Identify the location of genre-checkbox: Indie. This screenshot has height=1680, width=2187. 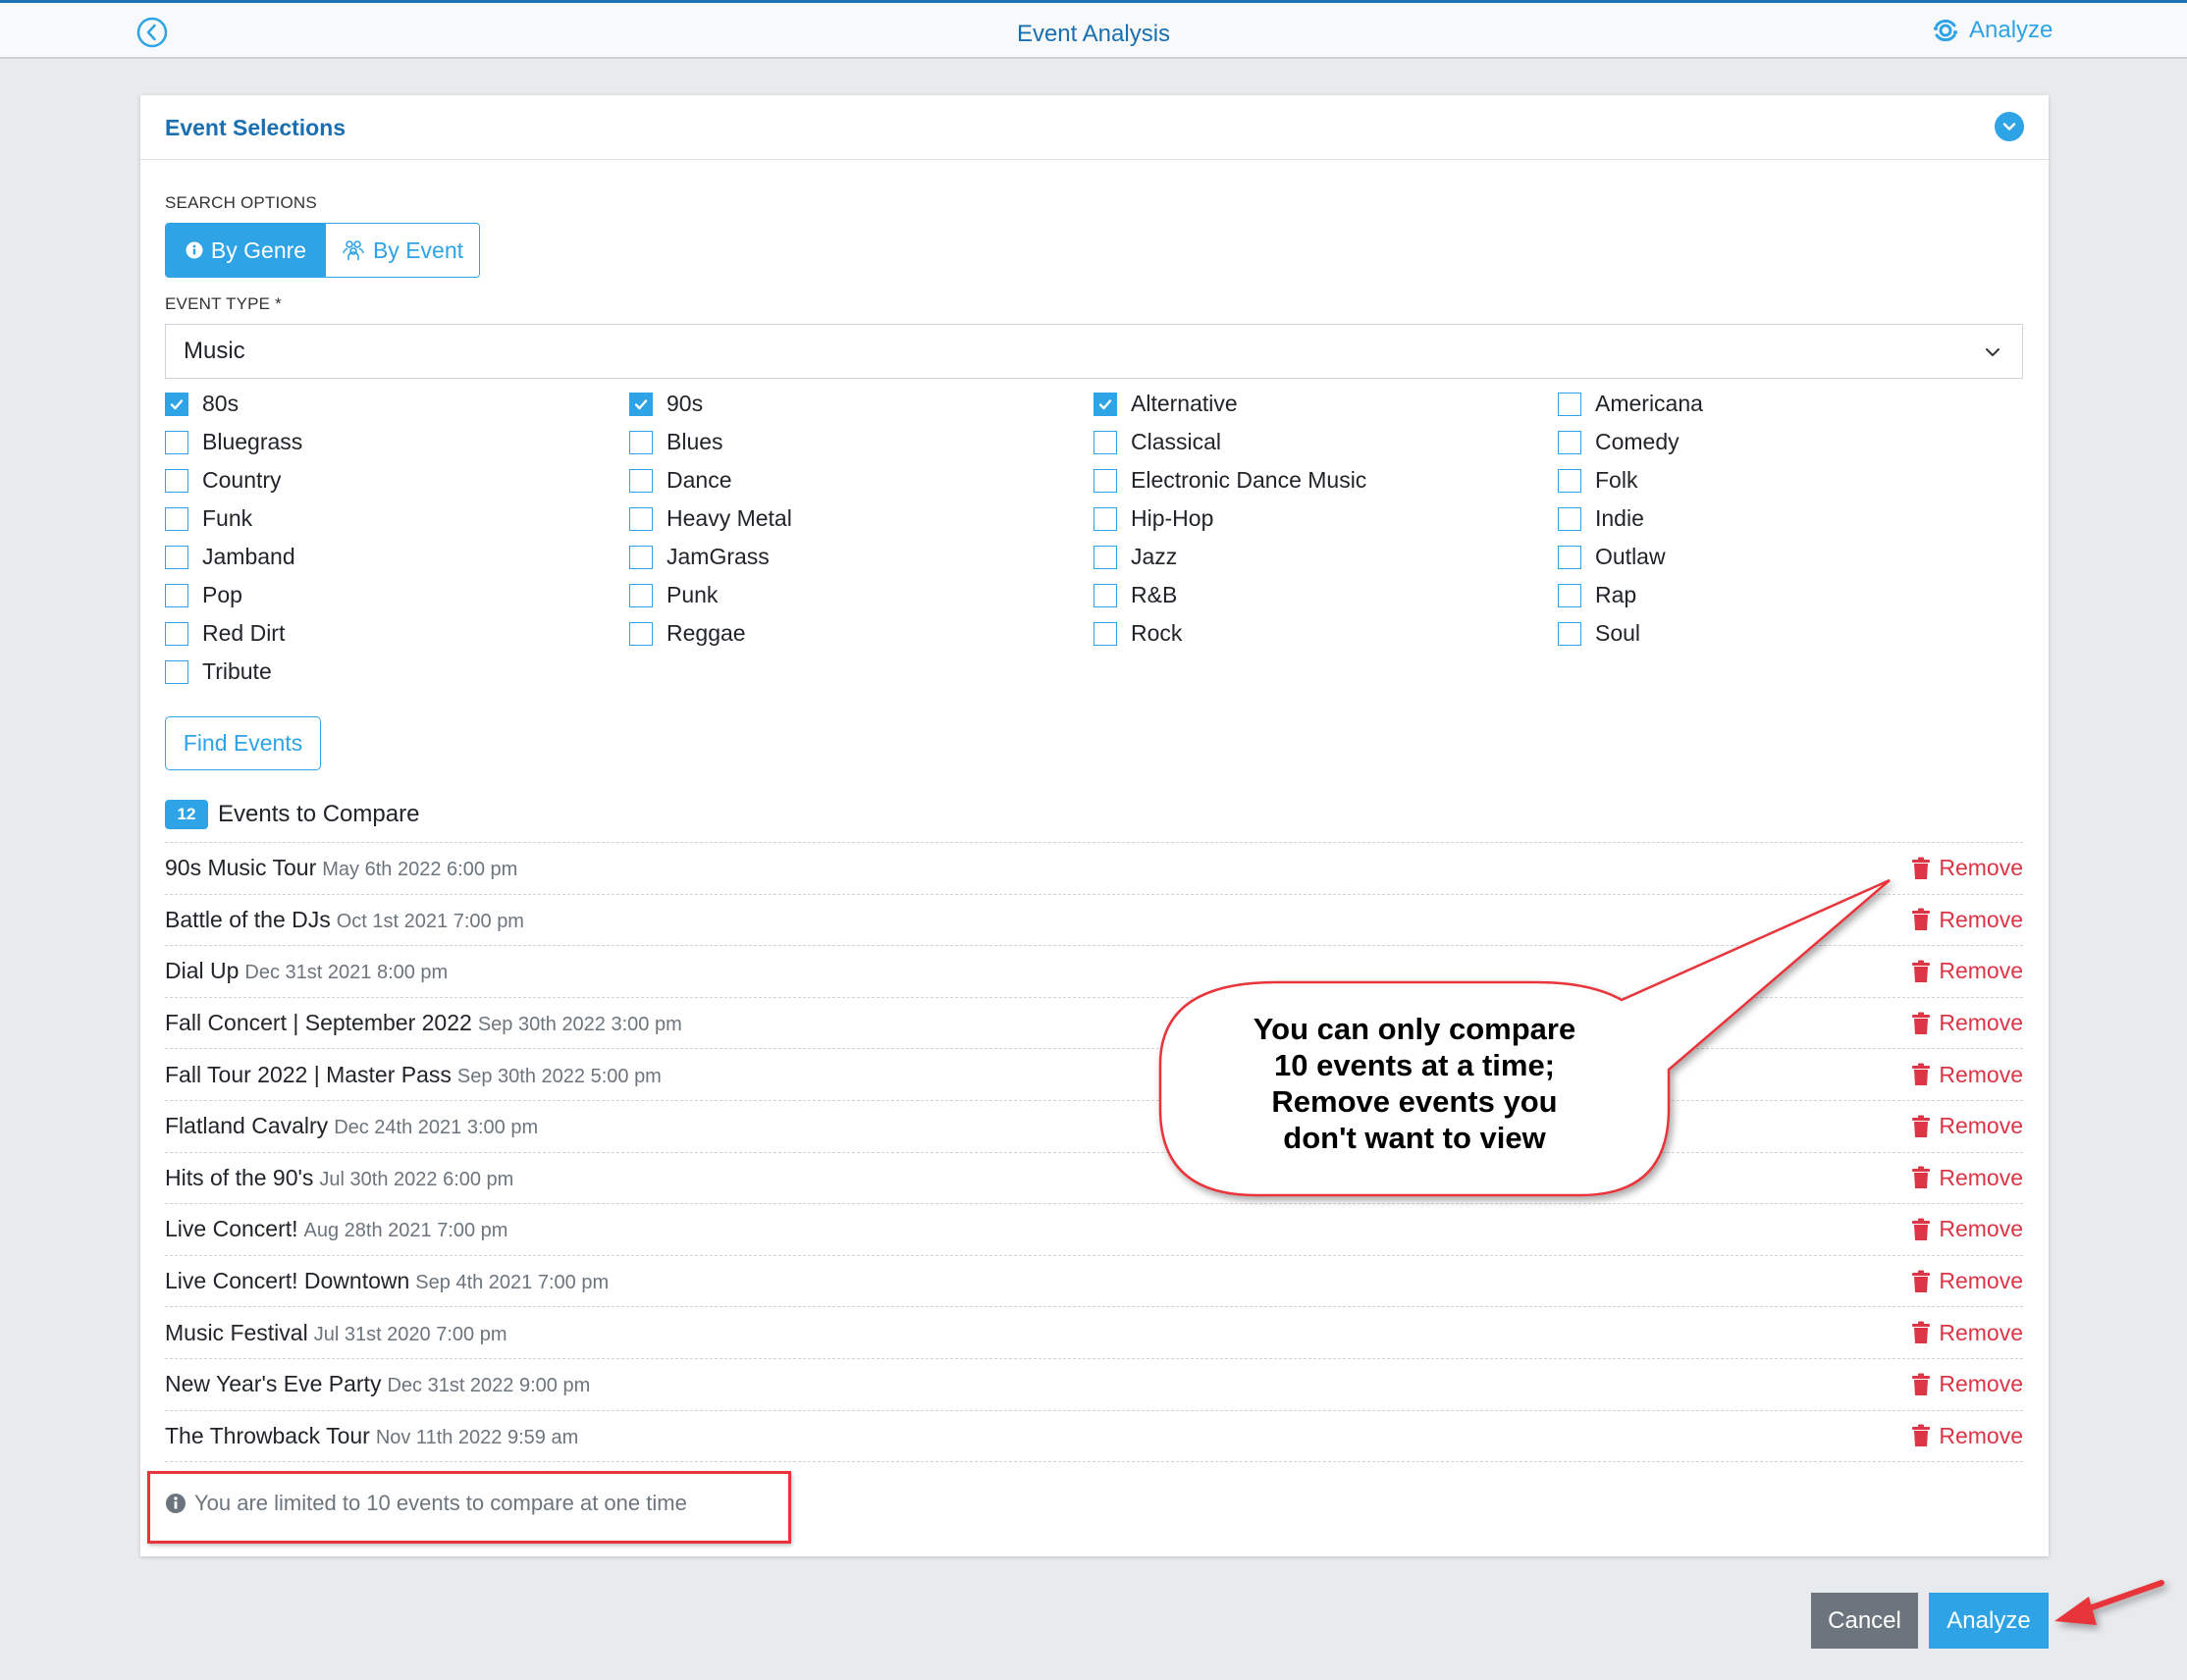
(1601, 518).